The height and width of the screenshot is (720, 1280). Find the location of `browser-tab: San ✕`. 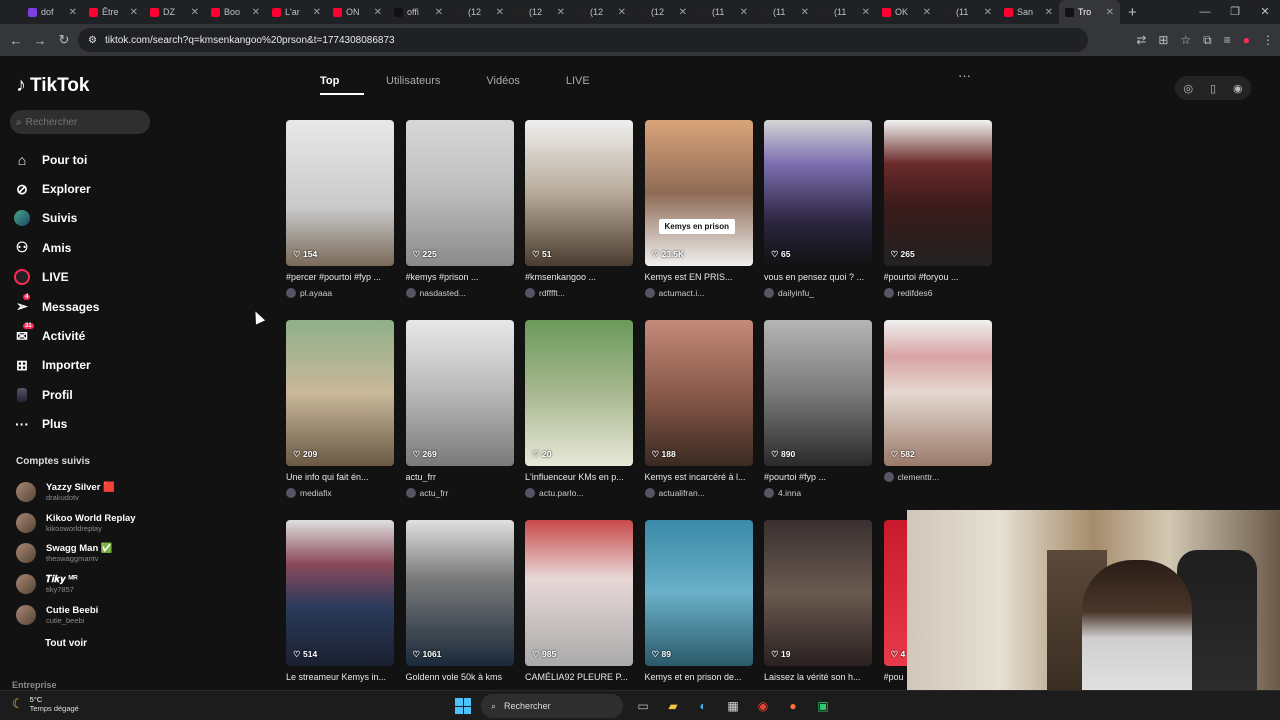

browser-tab: San ✕ is located at coordinates (1028, 12).